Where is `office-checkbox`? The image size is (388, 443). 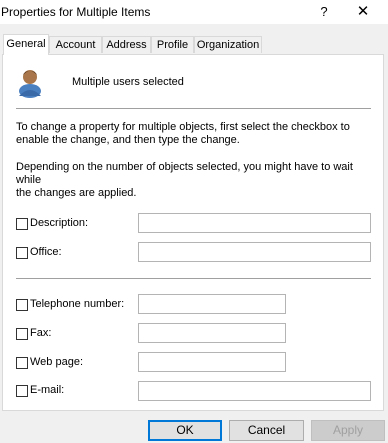 office-checkbox is located at coordinates (22, 253).